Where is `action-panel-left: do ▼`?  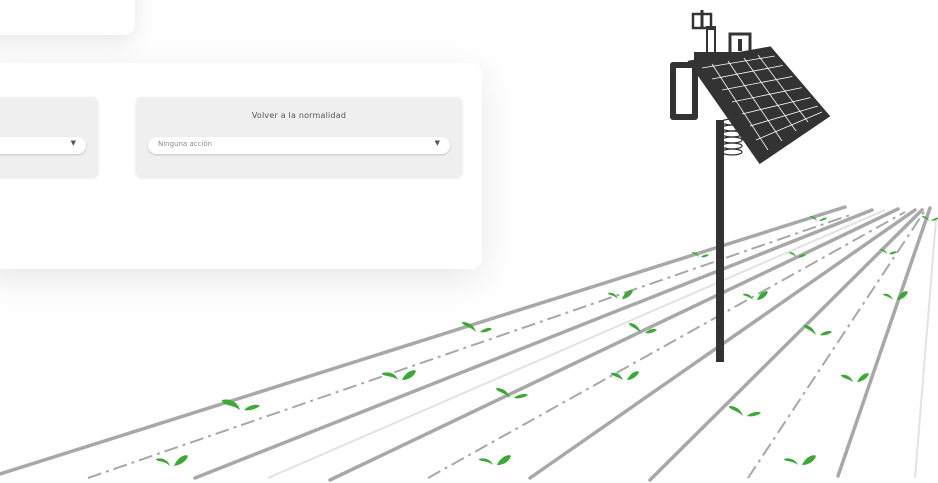
action-panel-left: do ▼ is located at coordinates (49, 137).